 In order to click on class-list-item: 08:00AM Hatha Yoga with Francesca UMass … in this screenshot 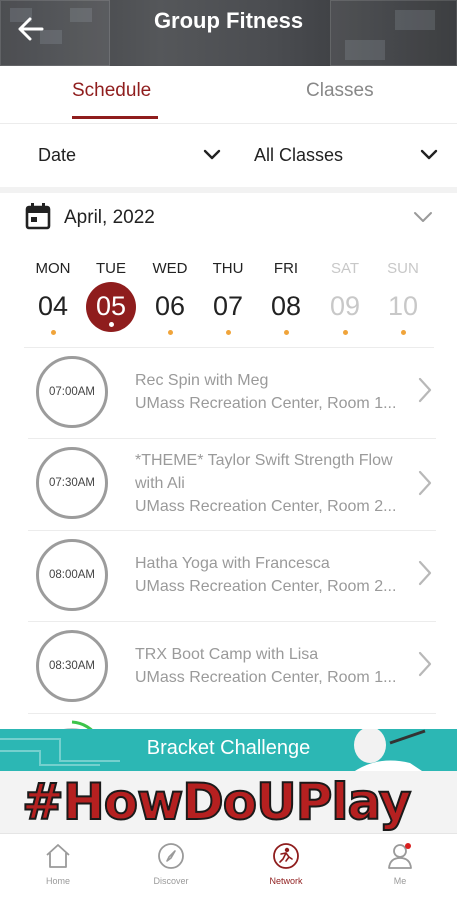, I will do `click(232, 576)`.